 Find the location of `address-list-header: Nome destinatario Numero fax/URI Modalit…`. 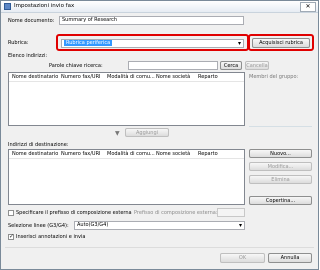

address-list-header: Nome destinatario Numero fax/URI Modalit… is located at coordinates (126, 77).